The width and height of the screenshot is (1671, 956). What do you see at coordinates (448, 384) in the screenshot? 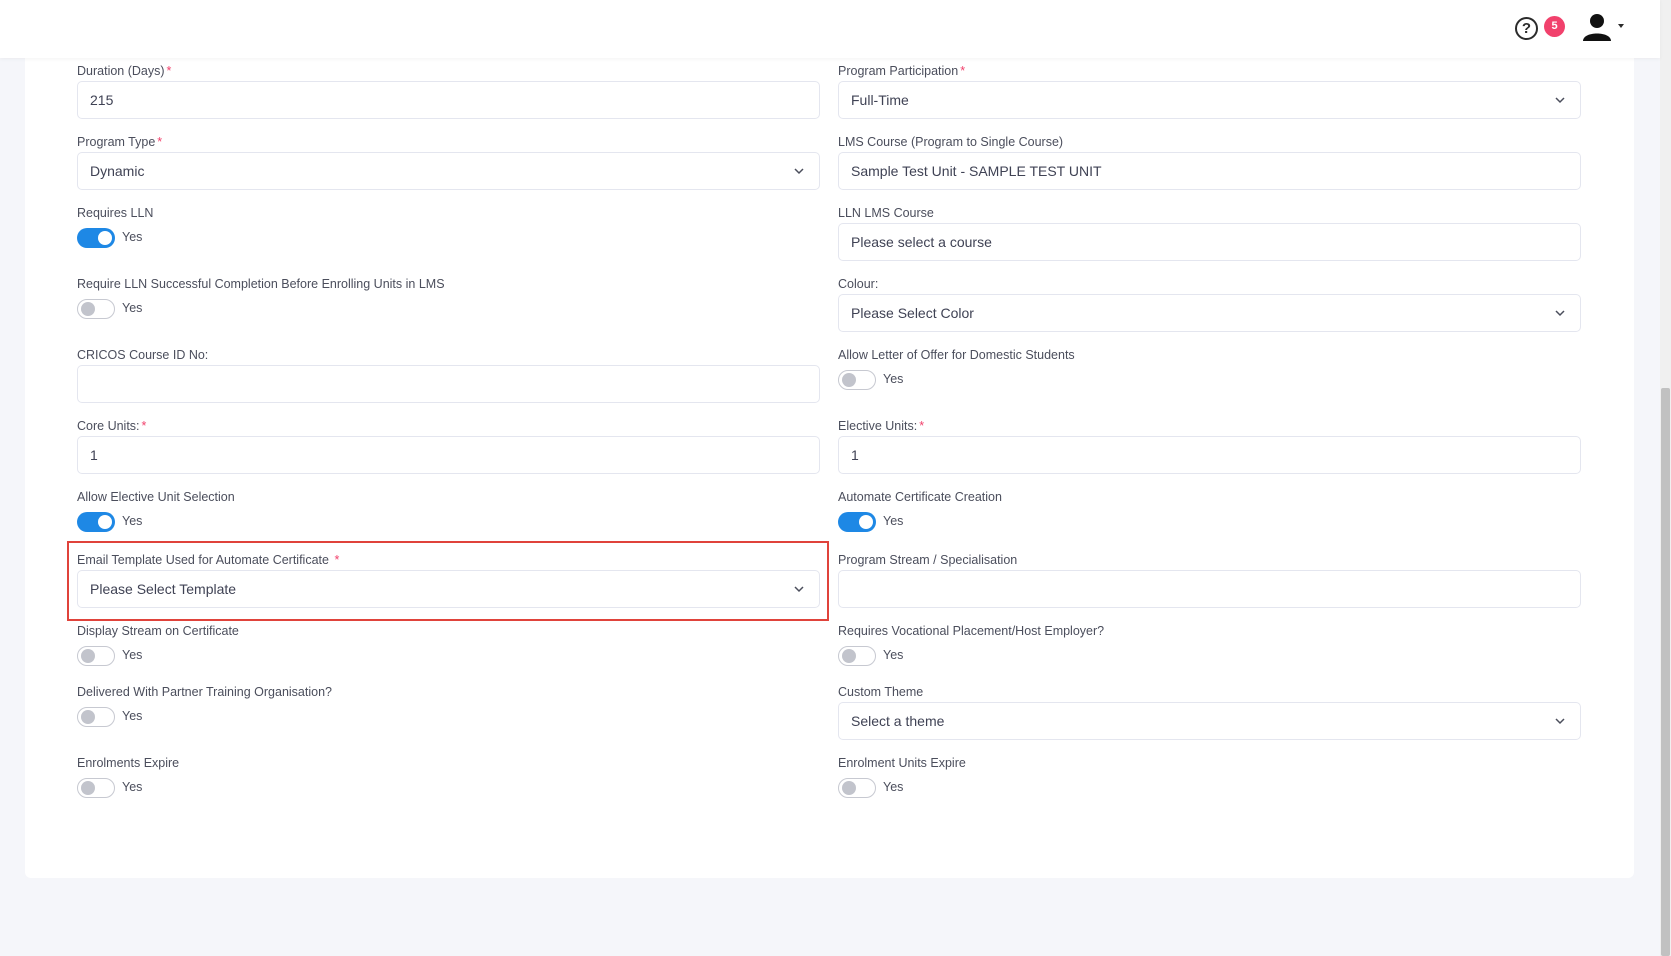
I see `cricos-id-input` at bounding box center [448, 384].